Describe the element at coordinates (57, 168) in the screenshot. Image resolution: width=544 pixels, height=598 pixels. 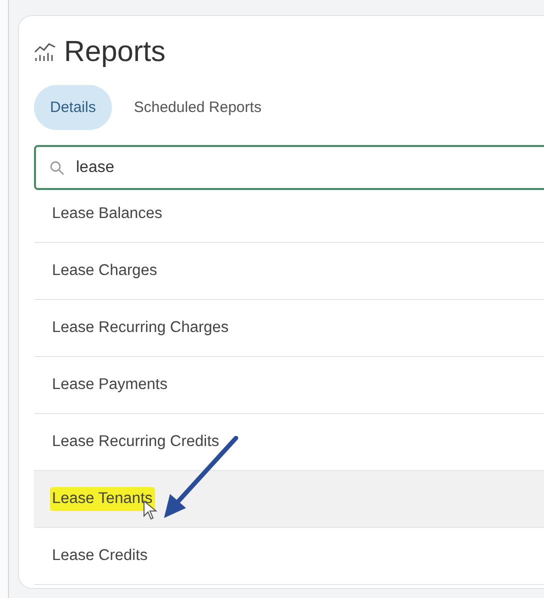
I see `search-icon` at that location.